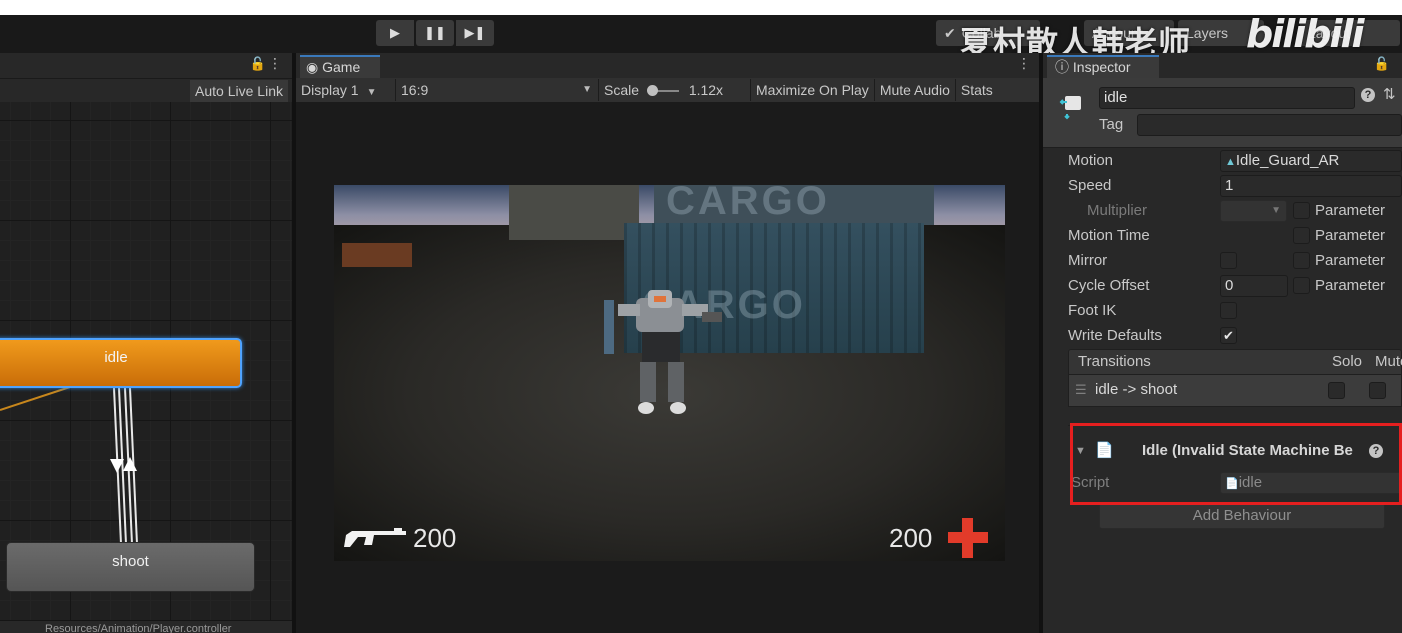 The width and height of the screenshot is (1402, 633). What do you see at coordinates (1242, 516) in the screenshot?
I see `add-behaviour-button: Add Behaviour` at bounding box center [1242, 516].